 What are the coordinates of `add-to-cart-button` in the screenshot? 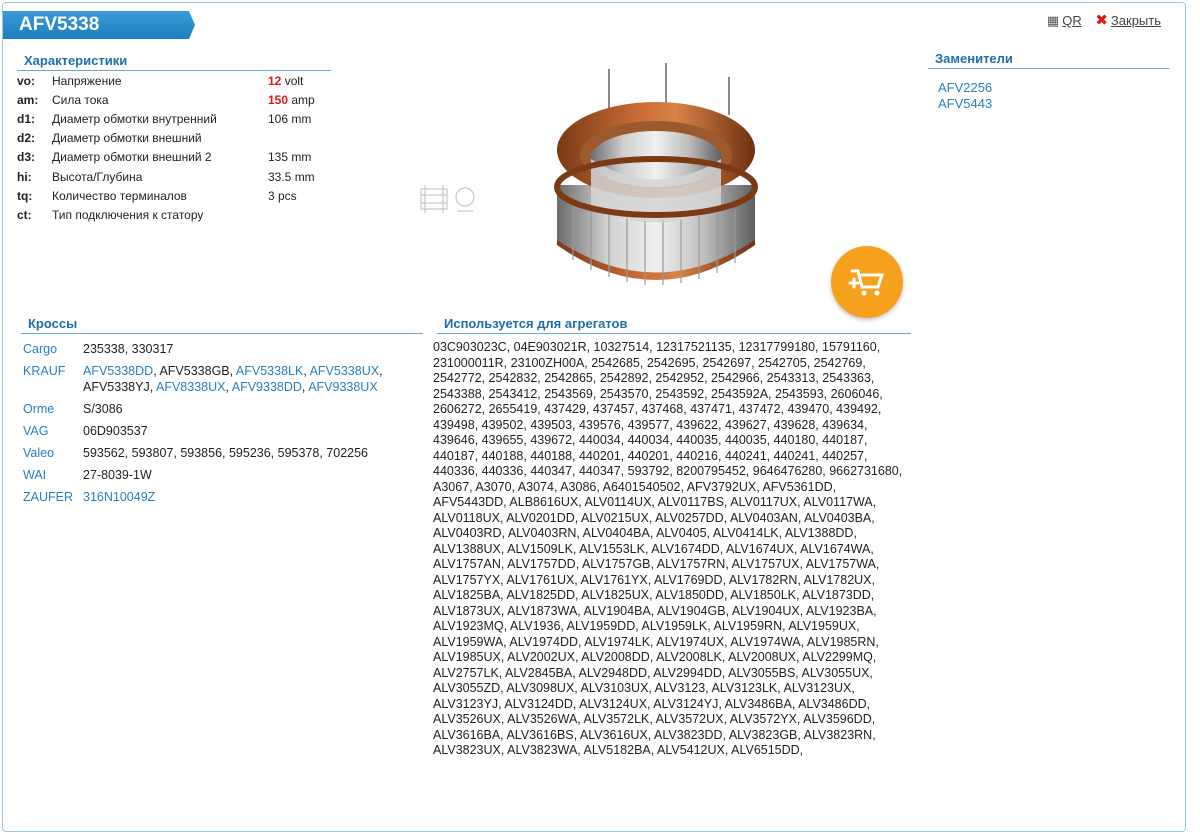 It's located at (867, 282).